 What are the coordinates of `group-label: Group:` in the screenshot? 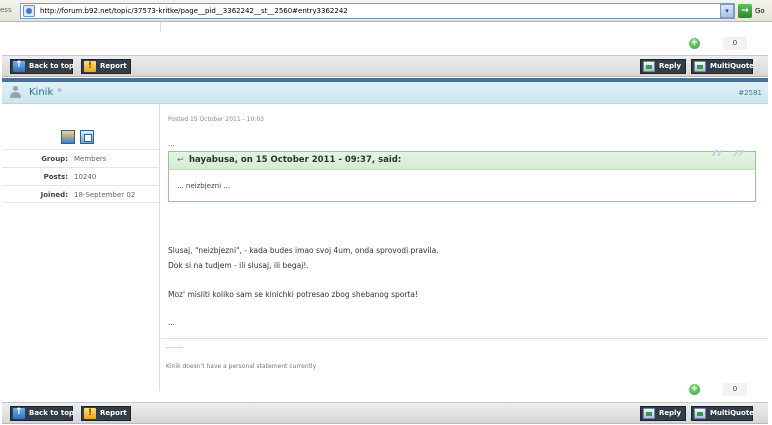 It's located at (54, 159).